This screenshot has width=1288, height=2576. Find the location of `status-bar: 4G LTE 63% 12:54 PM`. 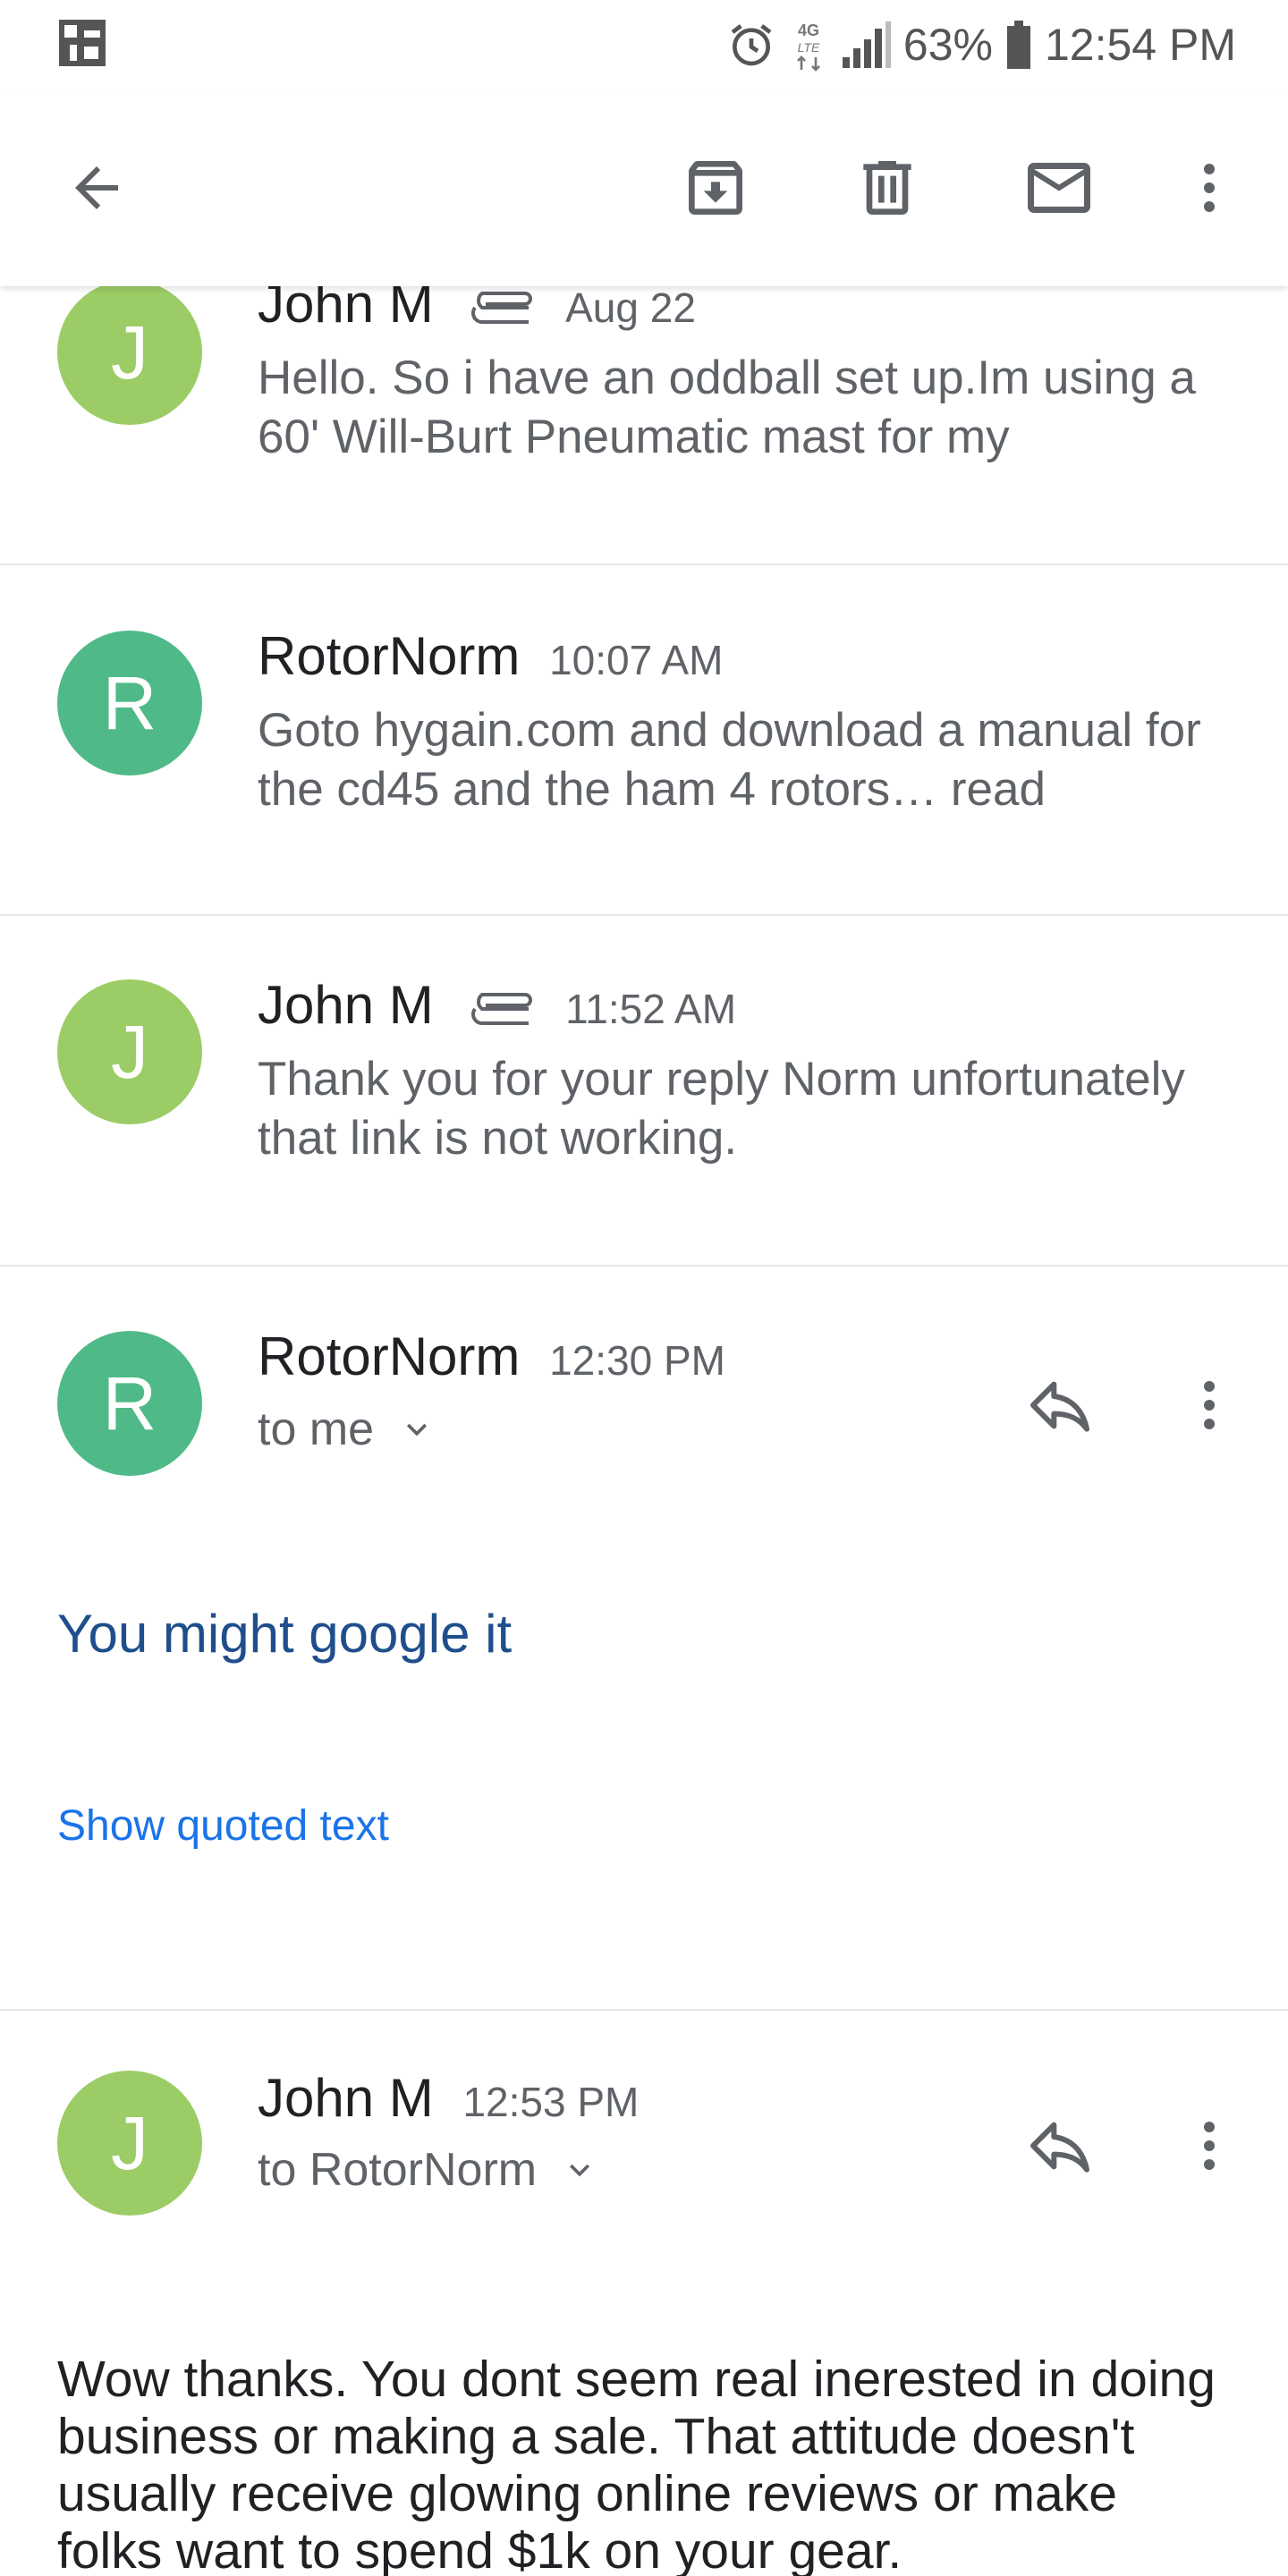

status-bar: 4G LTE 63% 12:54 PM is located at coordinates (644, 44).